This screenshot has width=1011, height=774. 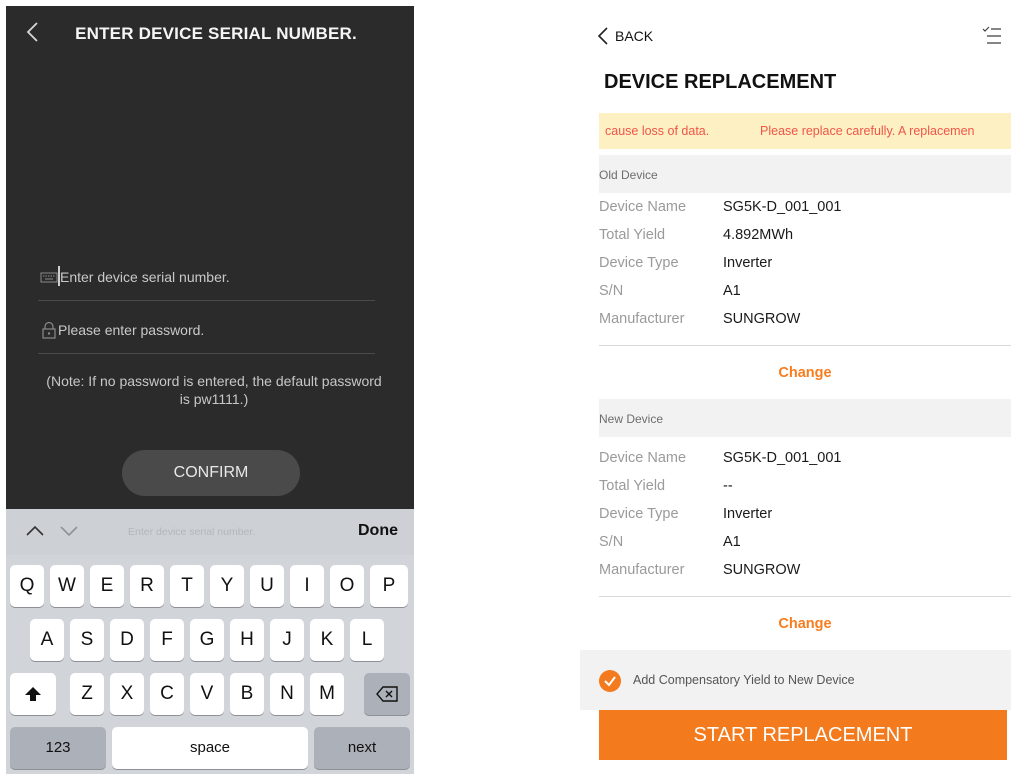 What do you see at coordinates (991, 36) in the screenshot?
I see `list-menu-icon` at bounding box center [991, 36].